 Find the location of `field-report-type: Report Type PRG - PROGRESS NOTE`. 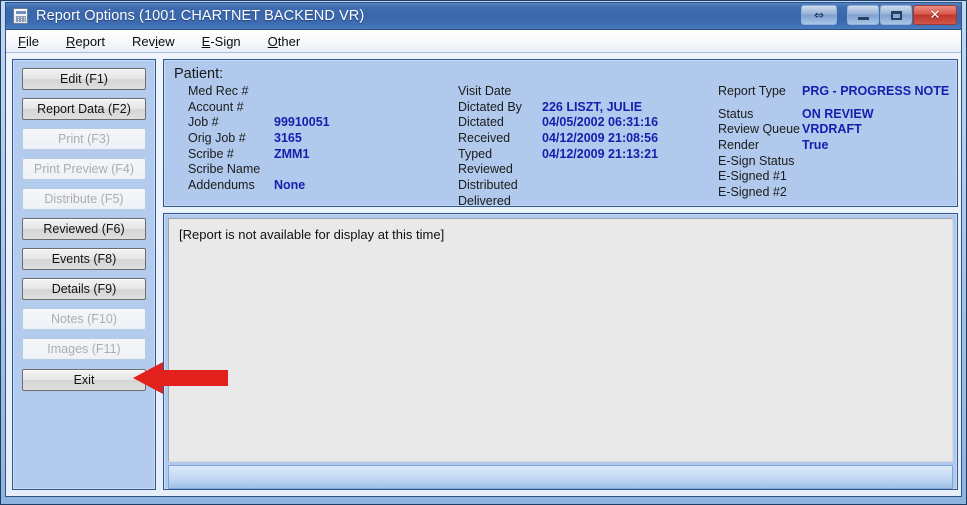

field-report-type: Report Type PRG - PROGRESS NOTE is located at coordinates (833, 92).